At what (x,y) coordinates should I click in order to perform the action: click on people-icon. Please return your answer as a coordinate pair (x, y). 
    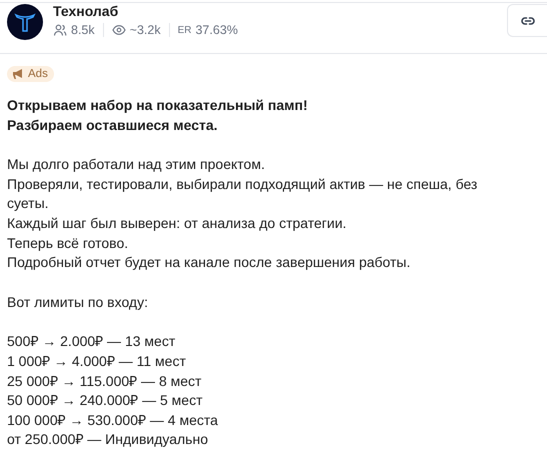
    Looking at the image, I should click on (60, 30).